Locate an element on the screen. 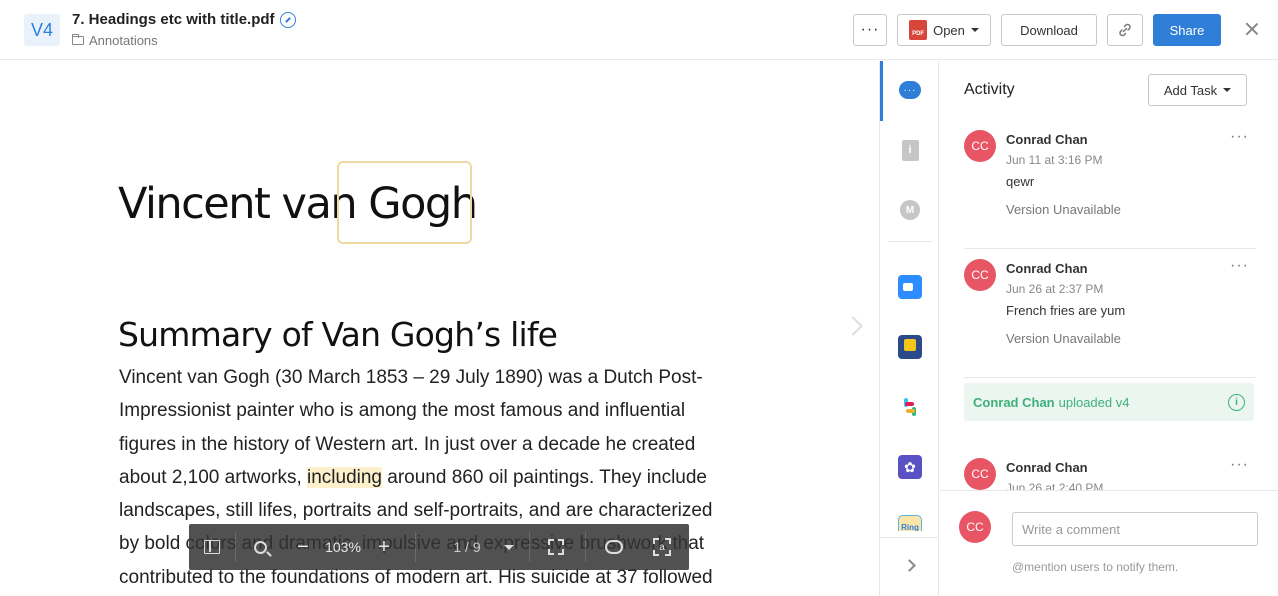 This screenshot has height=596, width=1278. activity-icon: ··· is located at coordinates (910, 90).